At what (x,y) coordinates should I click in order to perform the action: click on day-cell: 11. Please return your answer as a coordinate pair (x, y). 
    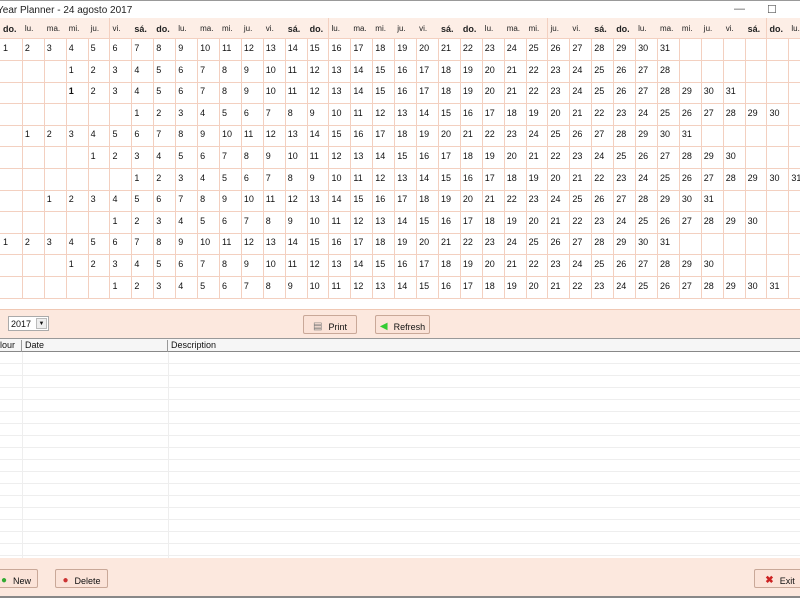
    Looking at the image, I should click on (230, 244).